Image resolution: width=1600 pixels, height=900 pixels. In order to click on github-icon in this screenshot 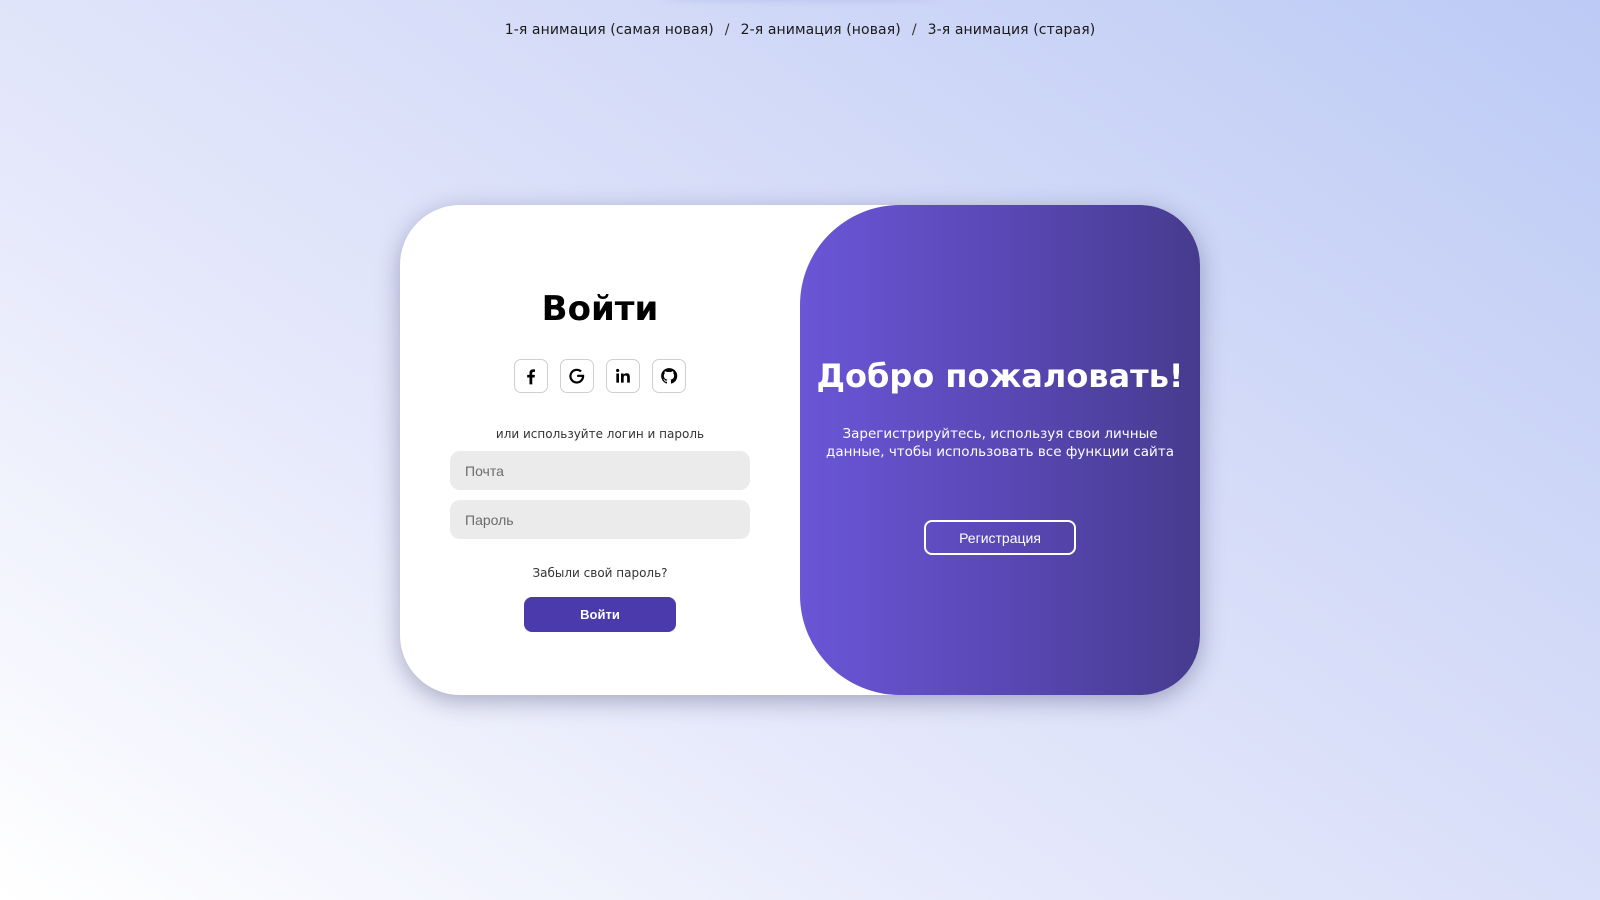, I will do `click(669, 376)`.